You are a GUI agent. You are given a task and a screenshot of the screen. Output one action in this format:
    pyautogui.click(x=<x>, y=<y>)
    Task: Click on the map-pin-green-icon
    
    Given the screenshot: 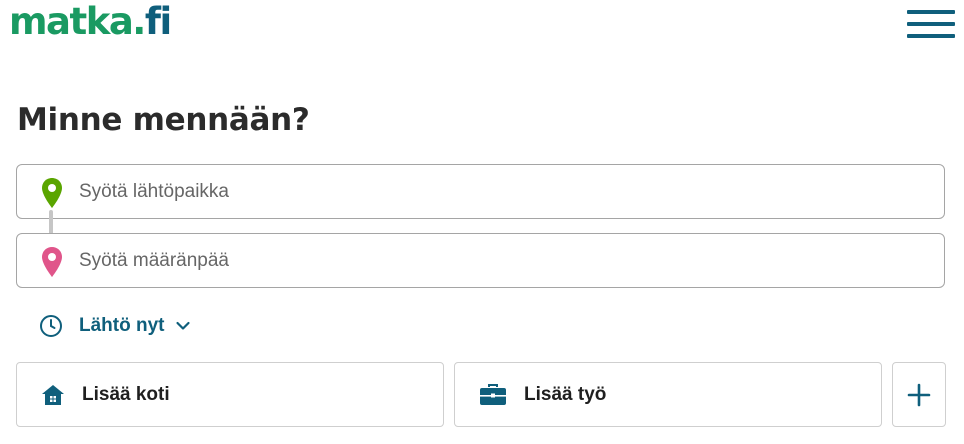 What is the action you would take?
    pyautogui.click(x=52, y=193)
    